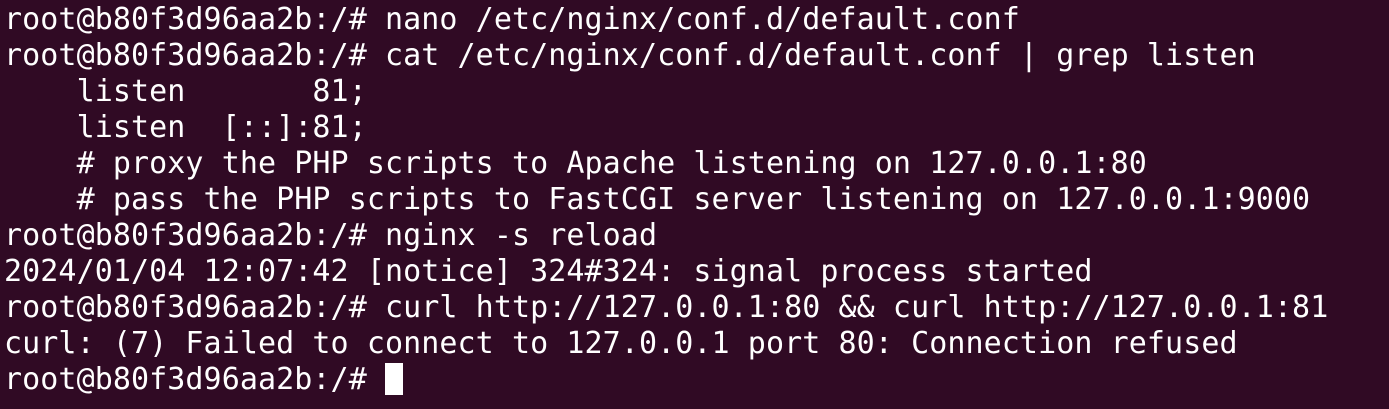 The width and height of the screenshot is (1389, 409). I want to click on terminal-prompt-line: root@b80f3d96aa2b:/#, so click(203, 380).